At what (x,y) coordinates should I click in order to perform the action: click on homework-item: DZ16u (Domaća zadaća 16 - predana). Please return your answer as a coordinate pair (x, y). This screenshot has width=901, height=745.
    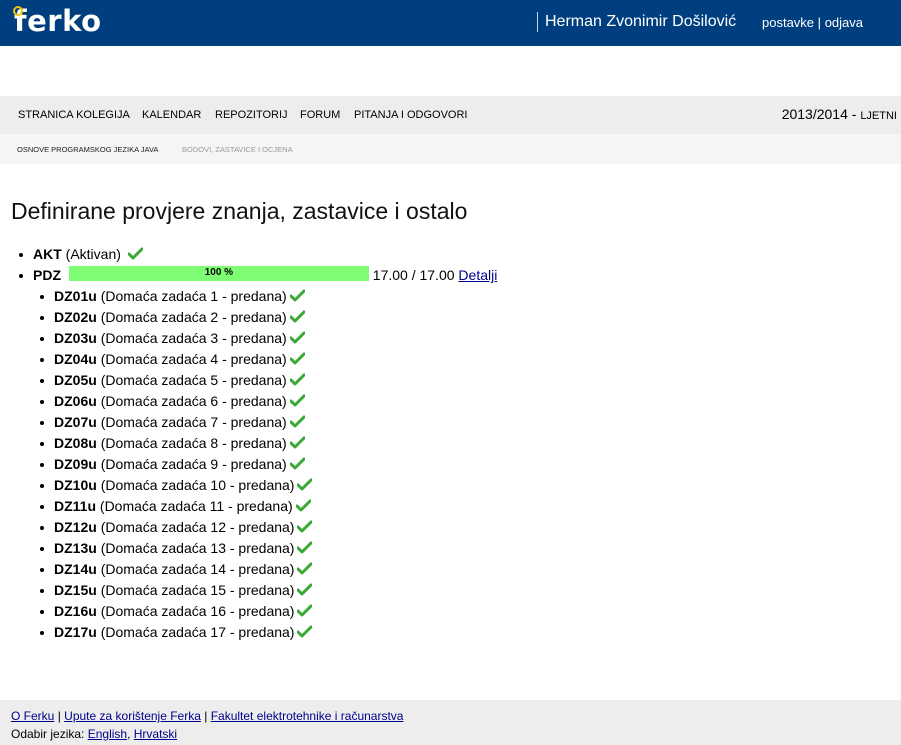
    Looking at the image, I should click on (176, 611).